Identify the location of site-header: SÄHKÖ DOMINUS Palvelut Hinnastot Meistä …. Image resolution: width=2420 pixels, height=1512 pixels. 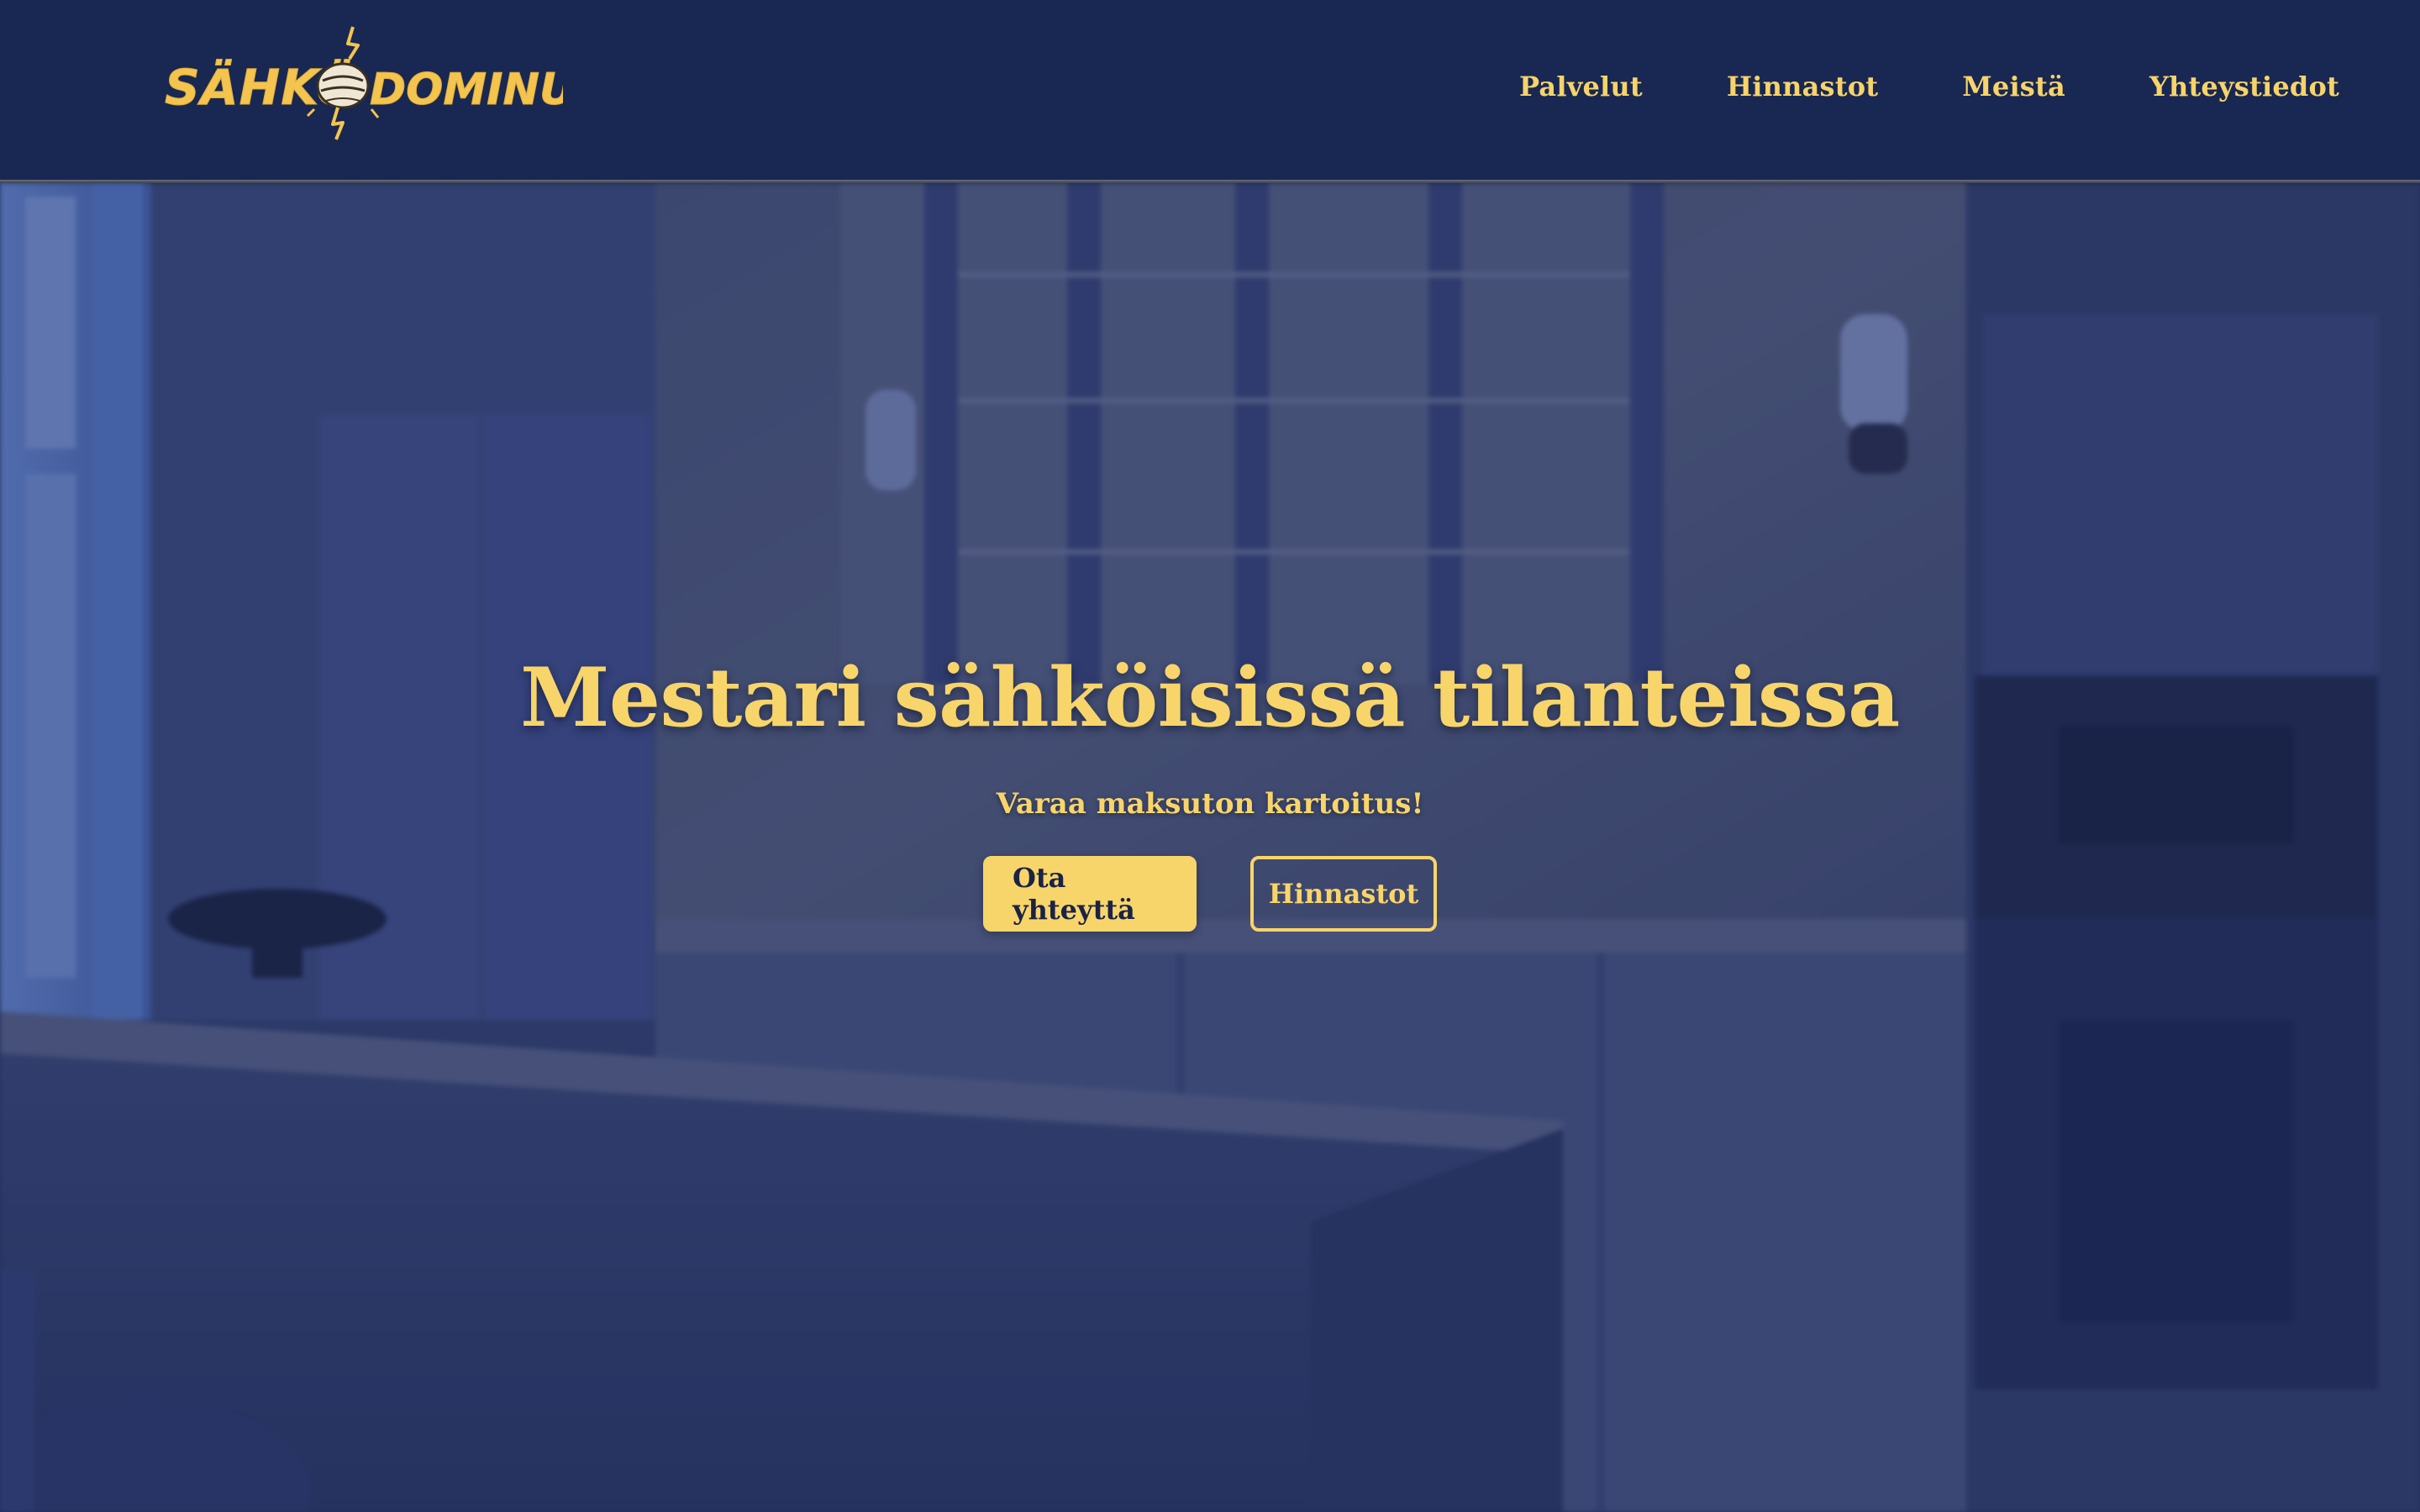
(1210, 91).